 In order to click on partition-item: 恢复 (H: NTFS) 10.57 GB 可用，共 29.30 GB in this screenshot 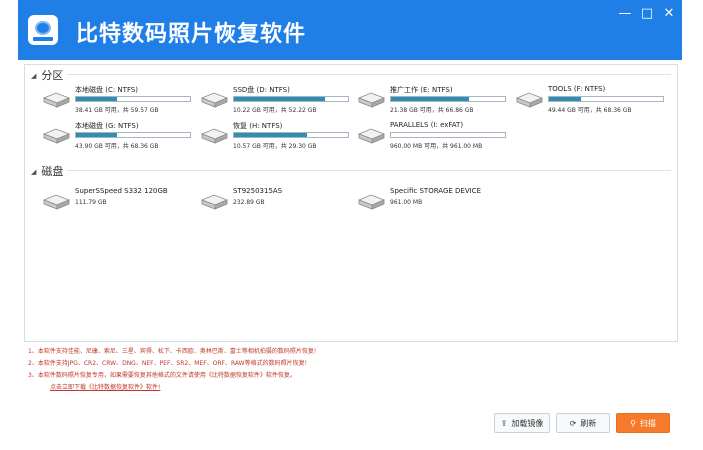, I will do `click(274, 136)`.